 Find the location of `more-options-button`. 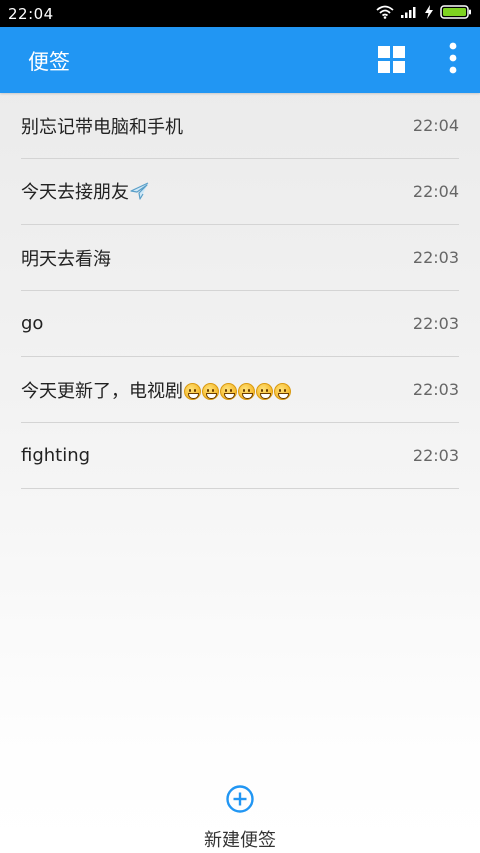

more-options-button is located at coordinates (453, 60).